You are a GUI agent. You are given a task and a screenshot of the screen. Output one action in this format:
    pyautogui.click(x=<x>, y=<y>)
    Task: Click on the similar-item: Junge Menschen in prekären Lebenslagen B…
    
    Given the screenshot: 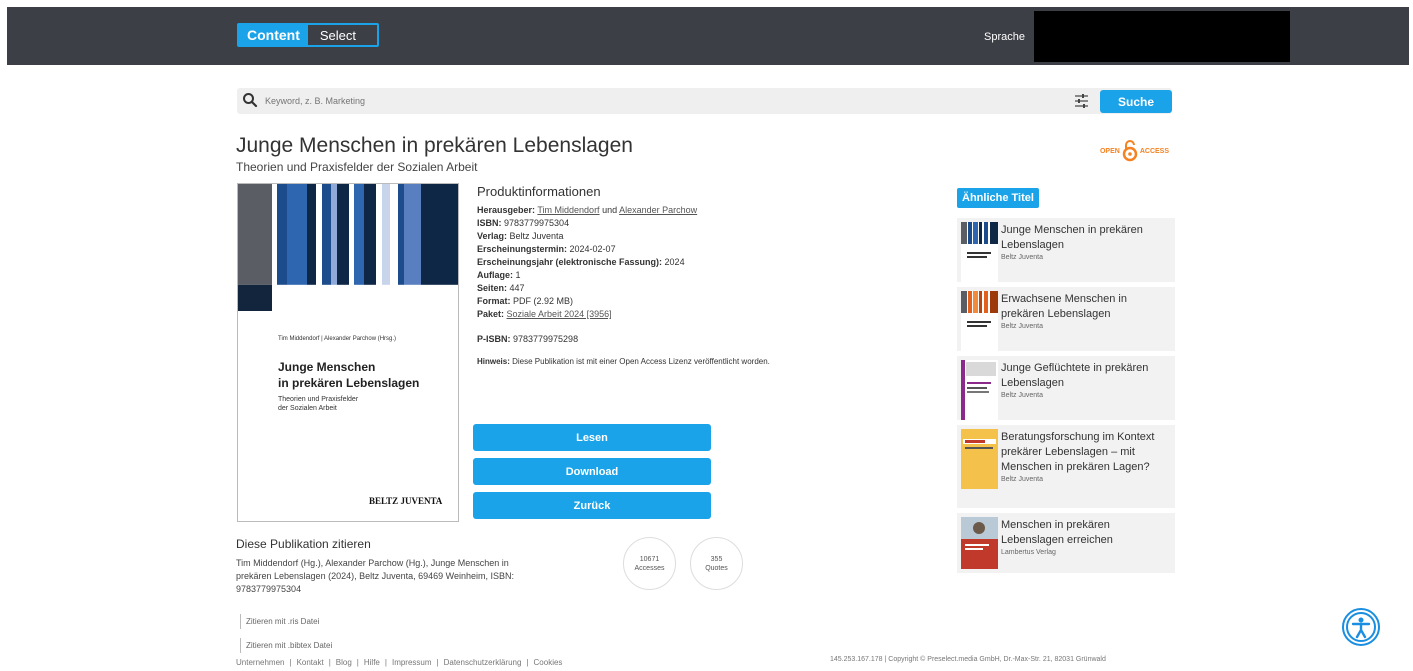 What is the action you would take?
    pyautogui.click(x=1066, y=250)
    